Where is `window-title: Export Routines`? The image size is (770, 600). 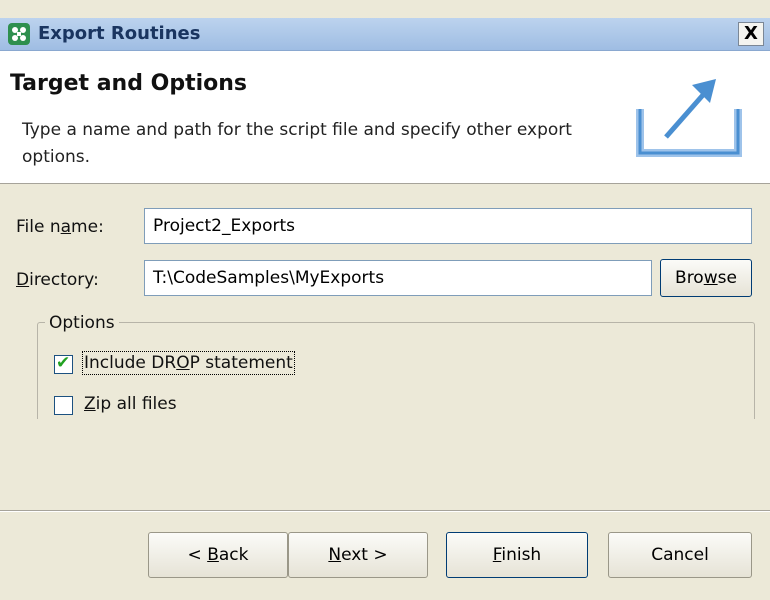 window-title: Export Routines is located at coordinates (119, 33).